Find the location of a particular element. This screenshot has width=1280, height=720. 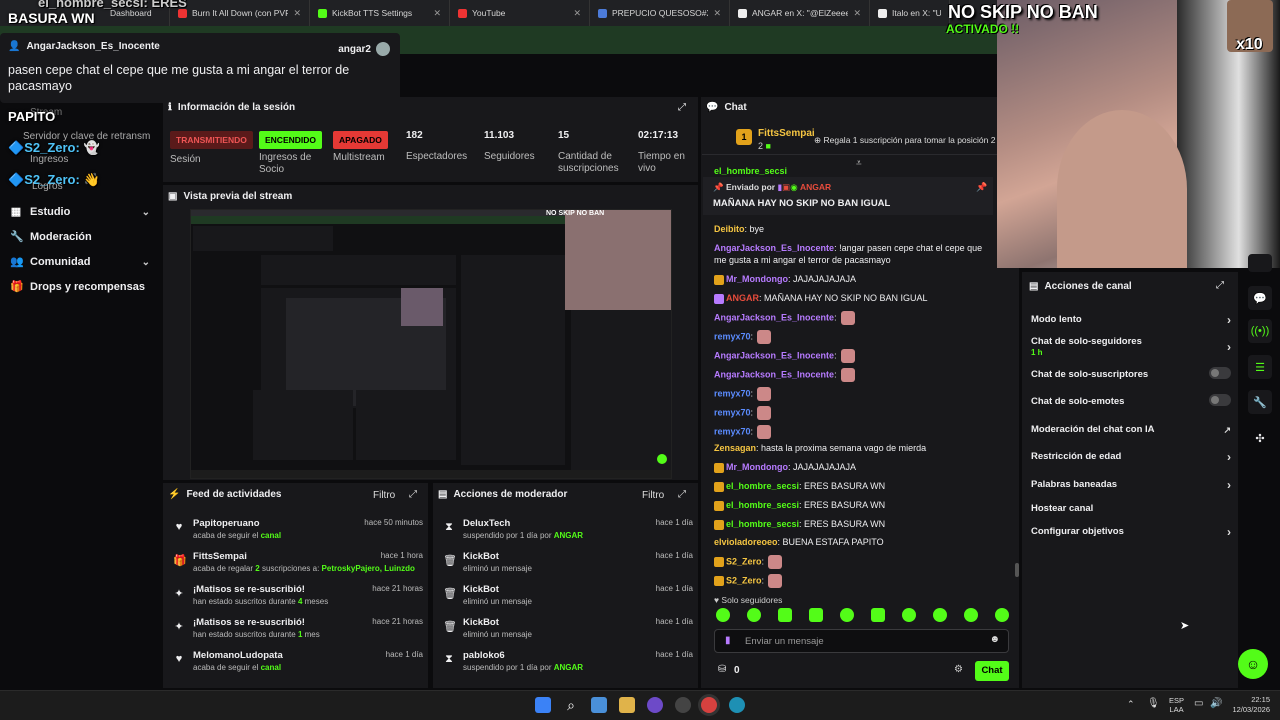

chat-username: ANGAR is located at coordinates (742, 298).